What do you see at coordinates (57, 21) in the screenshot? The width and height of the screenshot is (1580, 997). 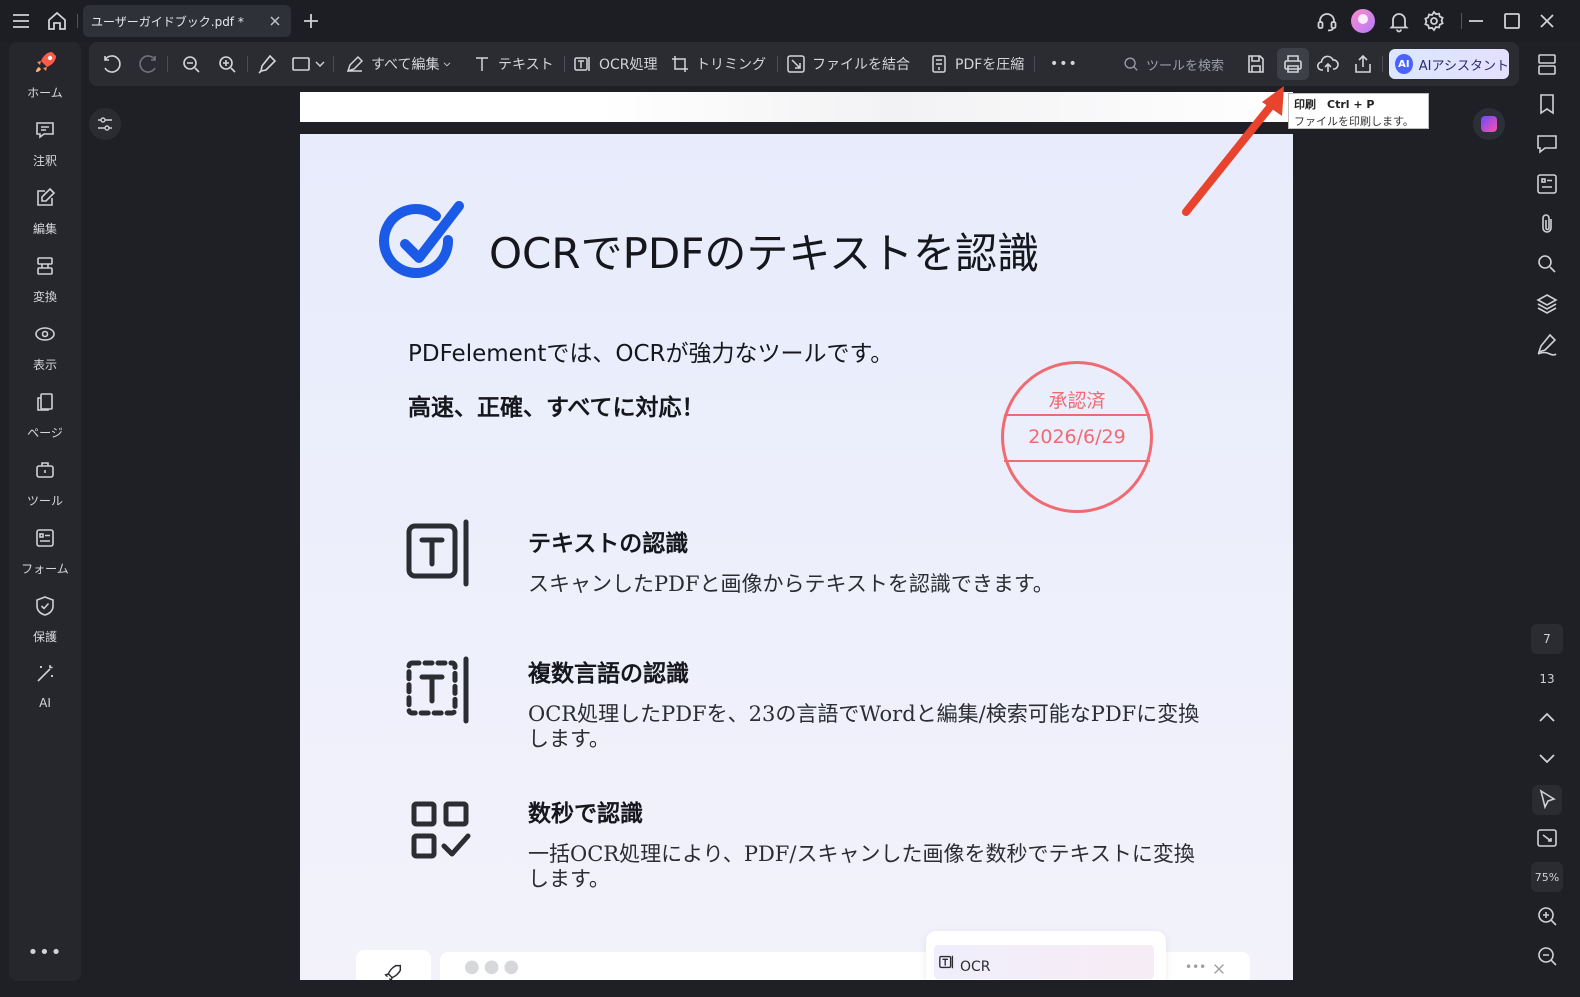 I see `home-icon` at bounding box center [57, 21].